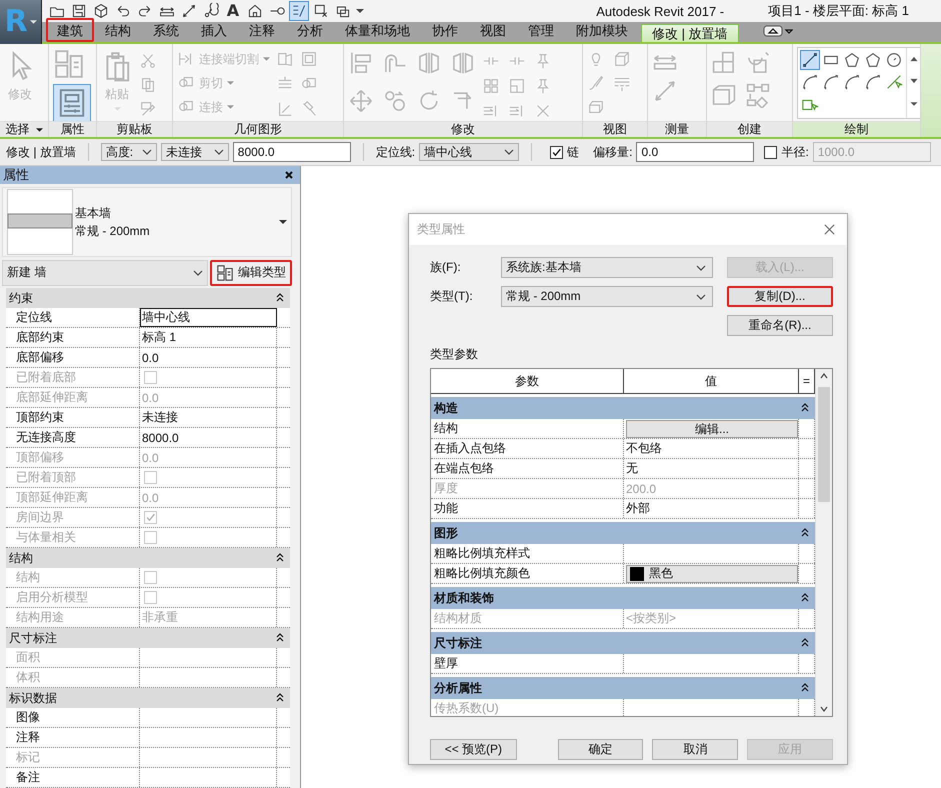 This screenshot has width=941, height=788. Describe the element at coordinates (377, 30) in the screenshot. I see `ribbon-tab: 体量和场地` at that location.